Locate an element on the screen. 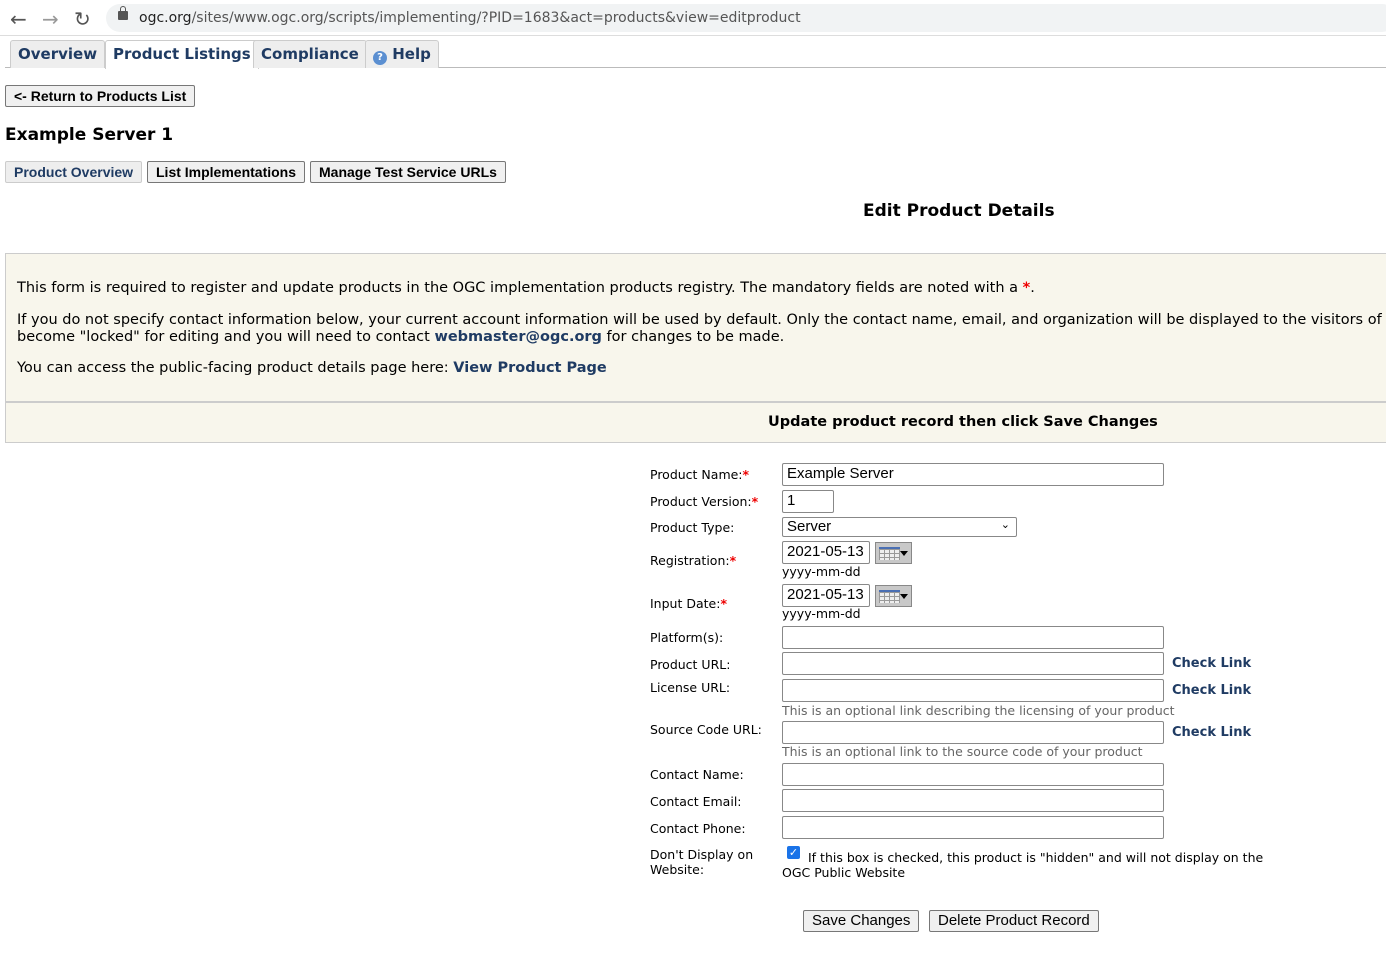 This screenshot has height=967, width=1386. list-implementations-button: List Implementations is located at coordinates (226, 172).